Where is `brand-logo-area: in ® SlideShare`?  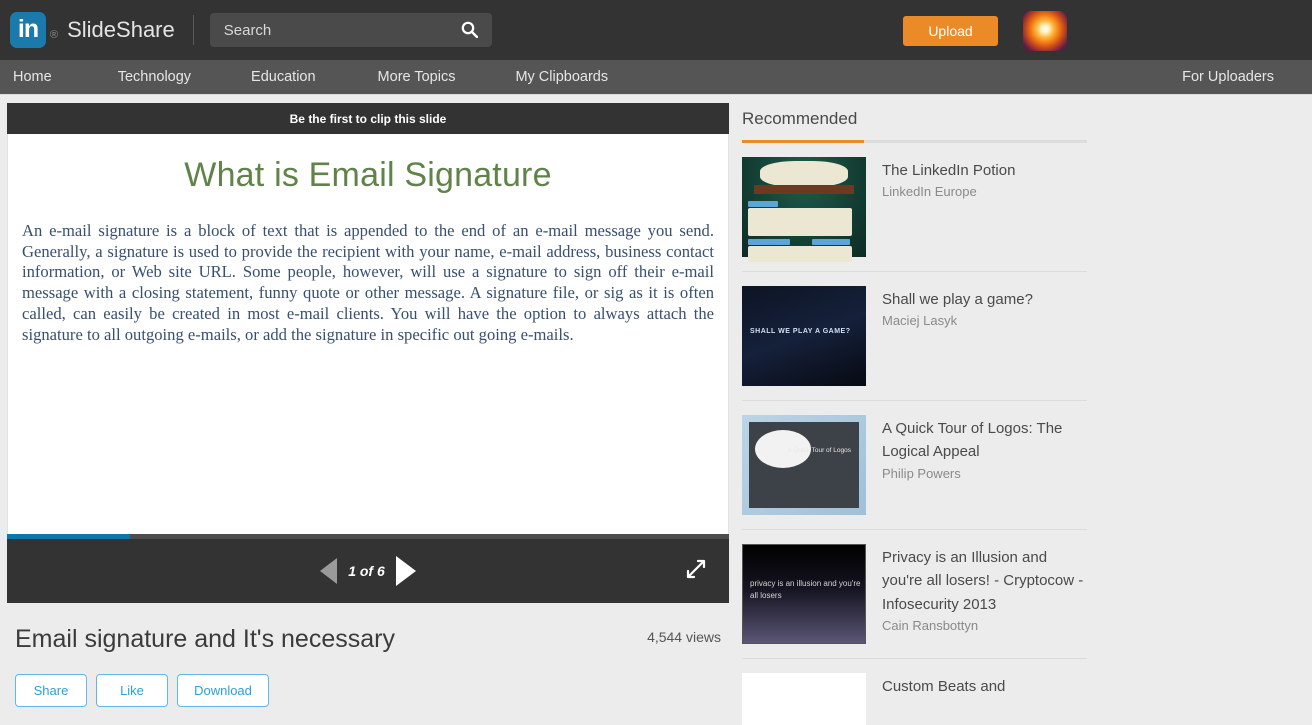 brand-logo-area: in ® SlideShare is located at coordinates (87, 30).